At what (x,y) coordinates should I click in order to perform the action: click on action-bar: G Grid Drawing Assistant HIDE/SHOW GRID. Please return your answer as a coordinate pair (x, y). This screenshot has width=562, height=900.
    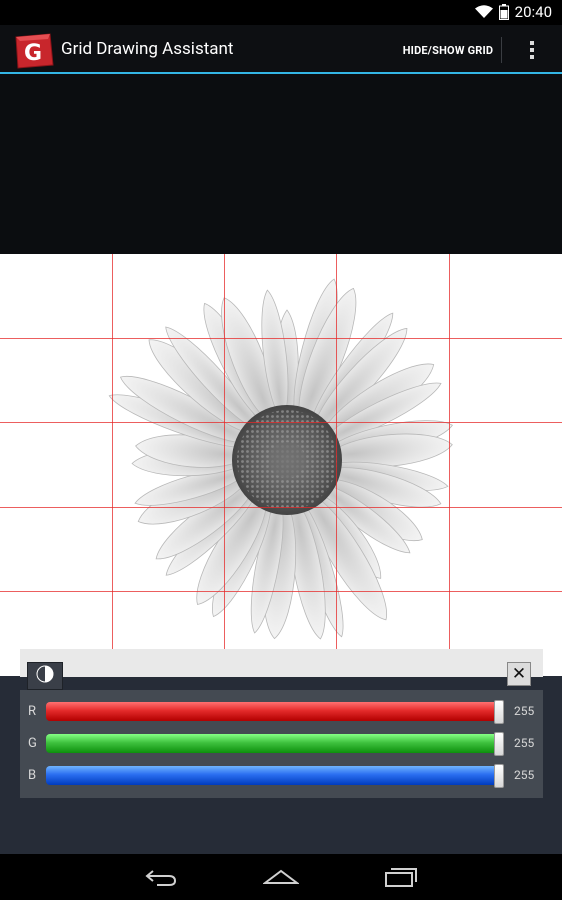
    Looking at the image, I should click on (281, 49).